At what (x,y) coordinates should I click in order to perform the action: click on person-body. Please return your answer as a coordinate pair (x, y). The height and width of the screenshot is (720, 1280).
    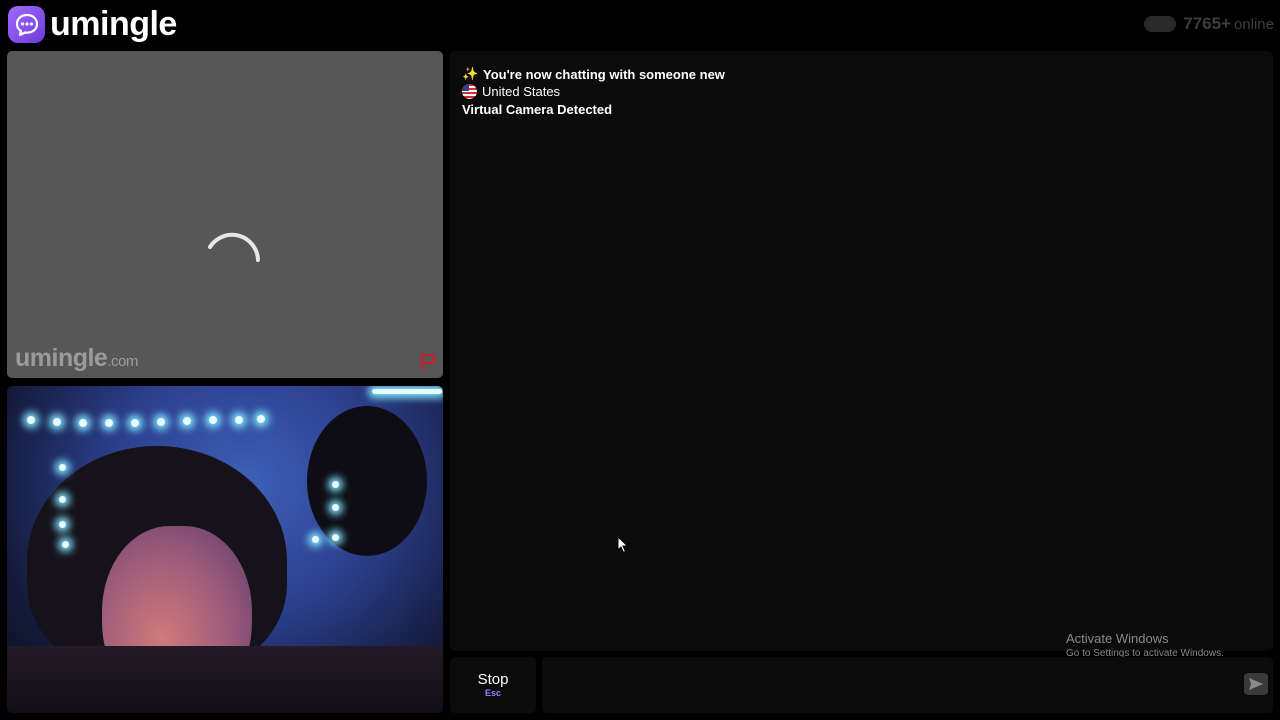
    Looking at the image, I should click on (225, 679).